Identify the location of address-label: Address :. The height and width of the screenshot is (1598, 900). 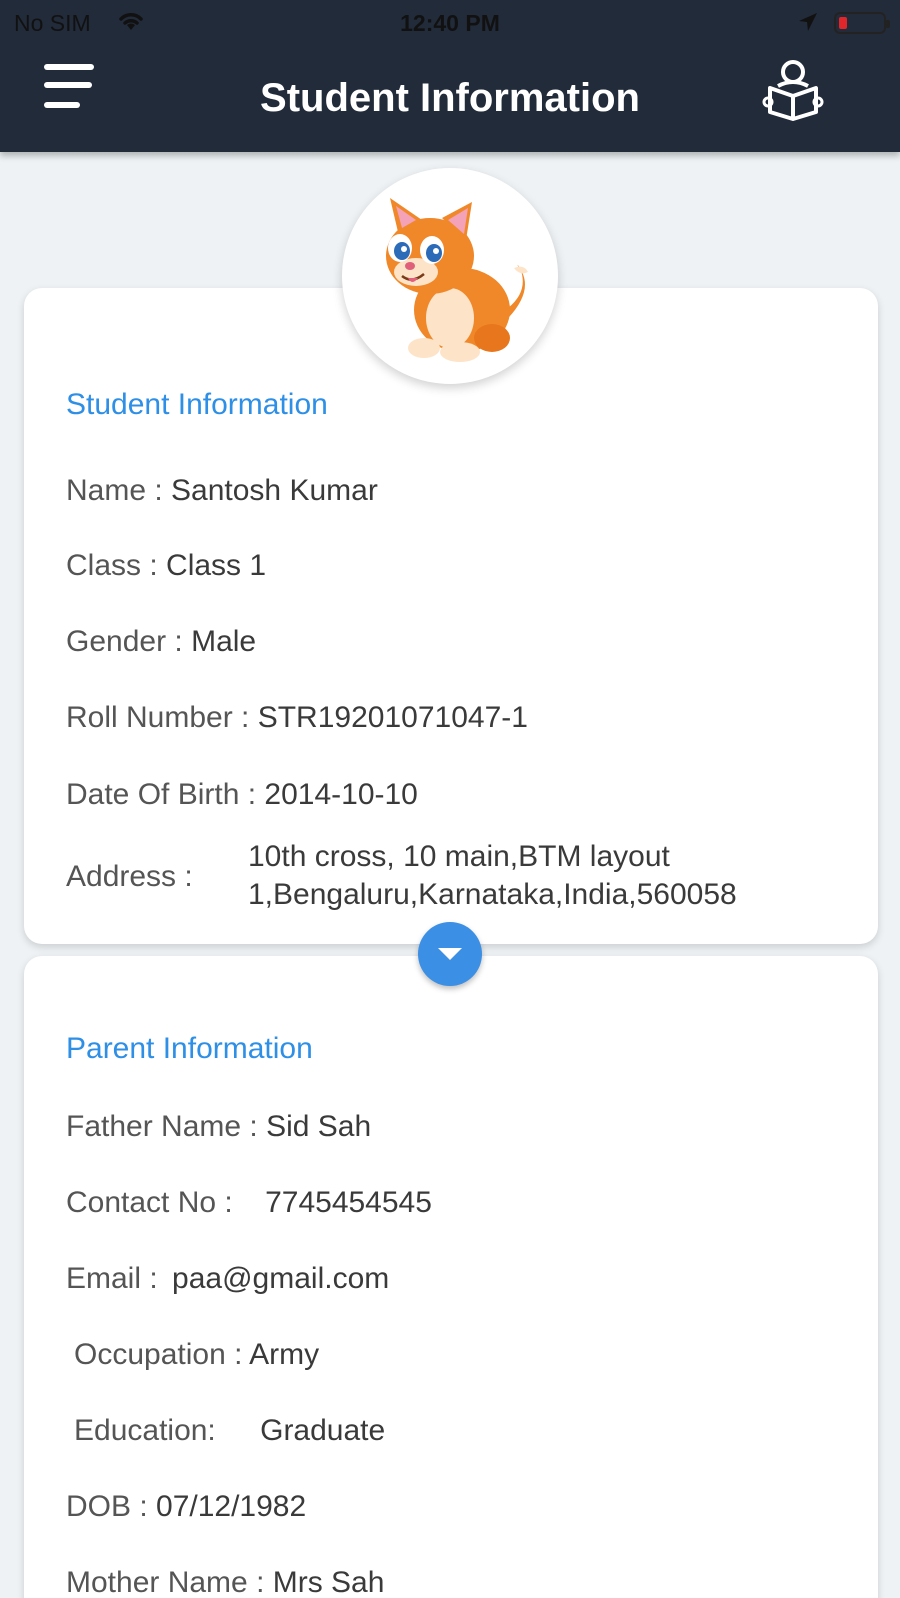
(129, 876).